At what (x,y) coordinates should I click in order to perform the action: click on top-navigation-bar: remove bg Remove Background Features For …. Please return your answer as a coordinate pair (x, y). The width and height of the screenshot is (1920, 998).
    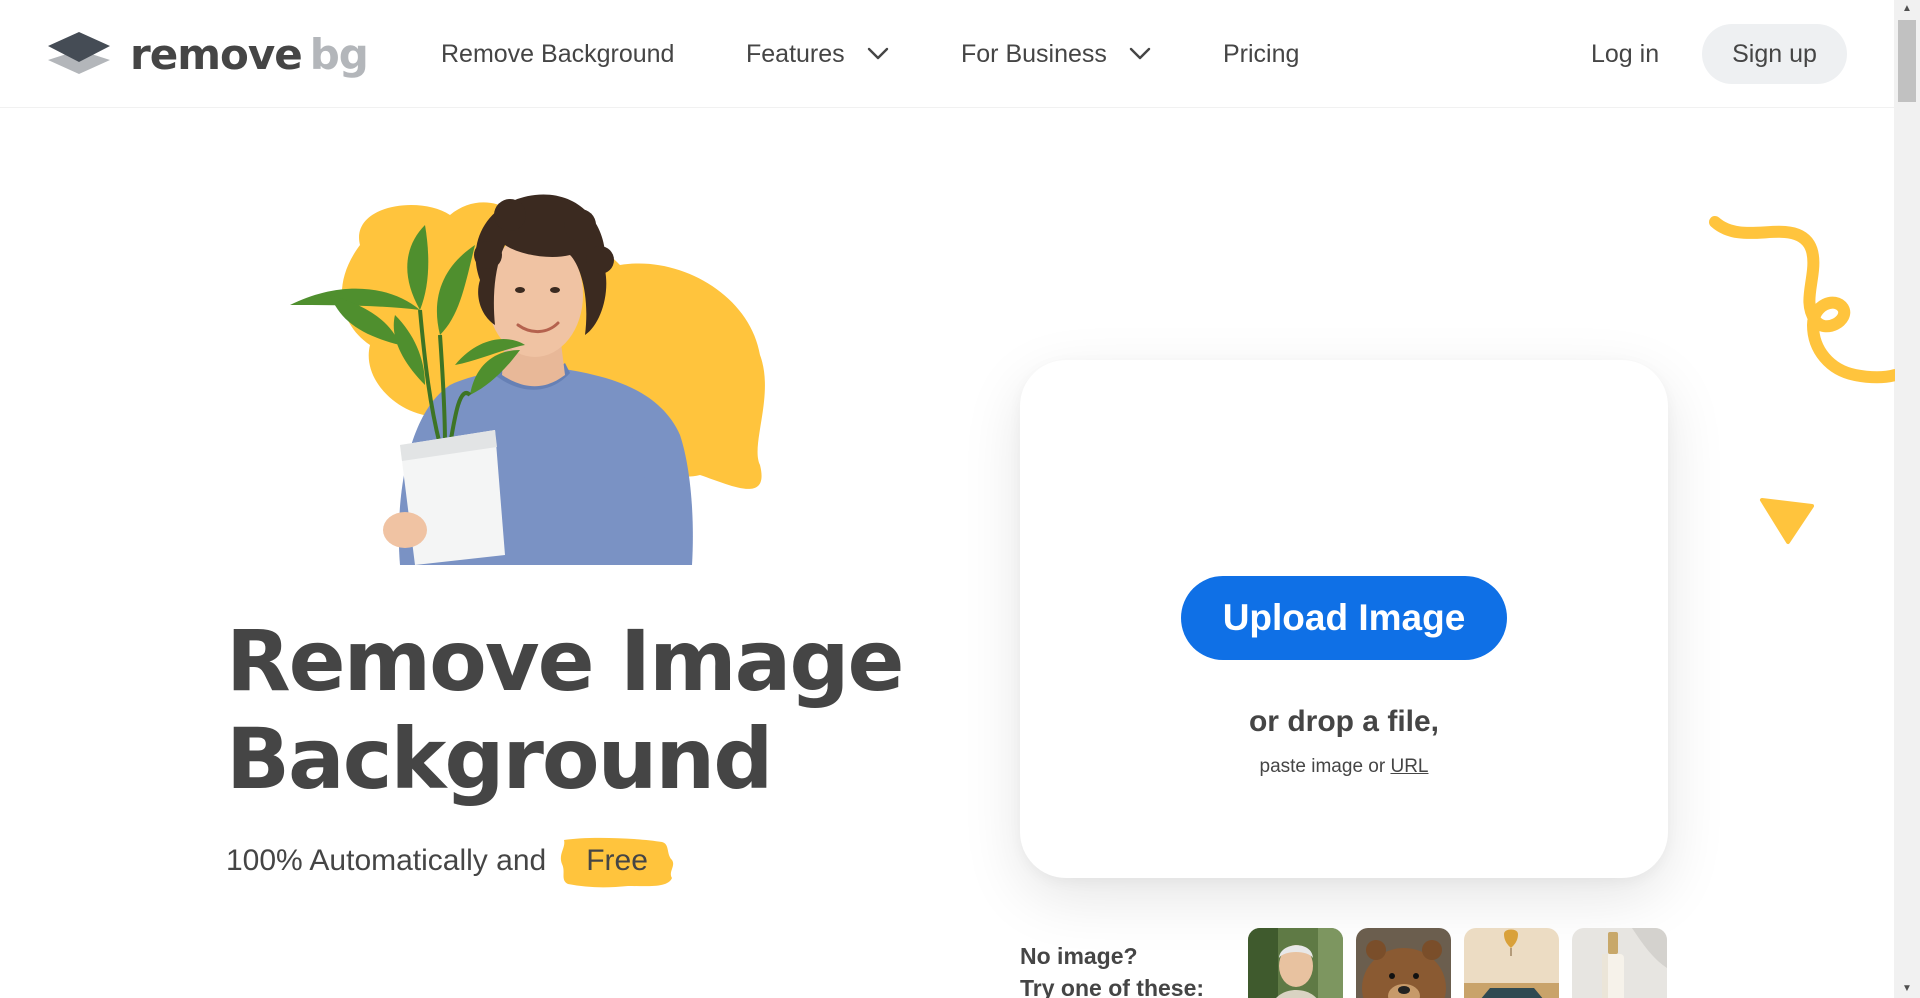
    Looking at the image, I should click on (947, 54).